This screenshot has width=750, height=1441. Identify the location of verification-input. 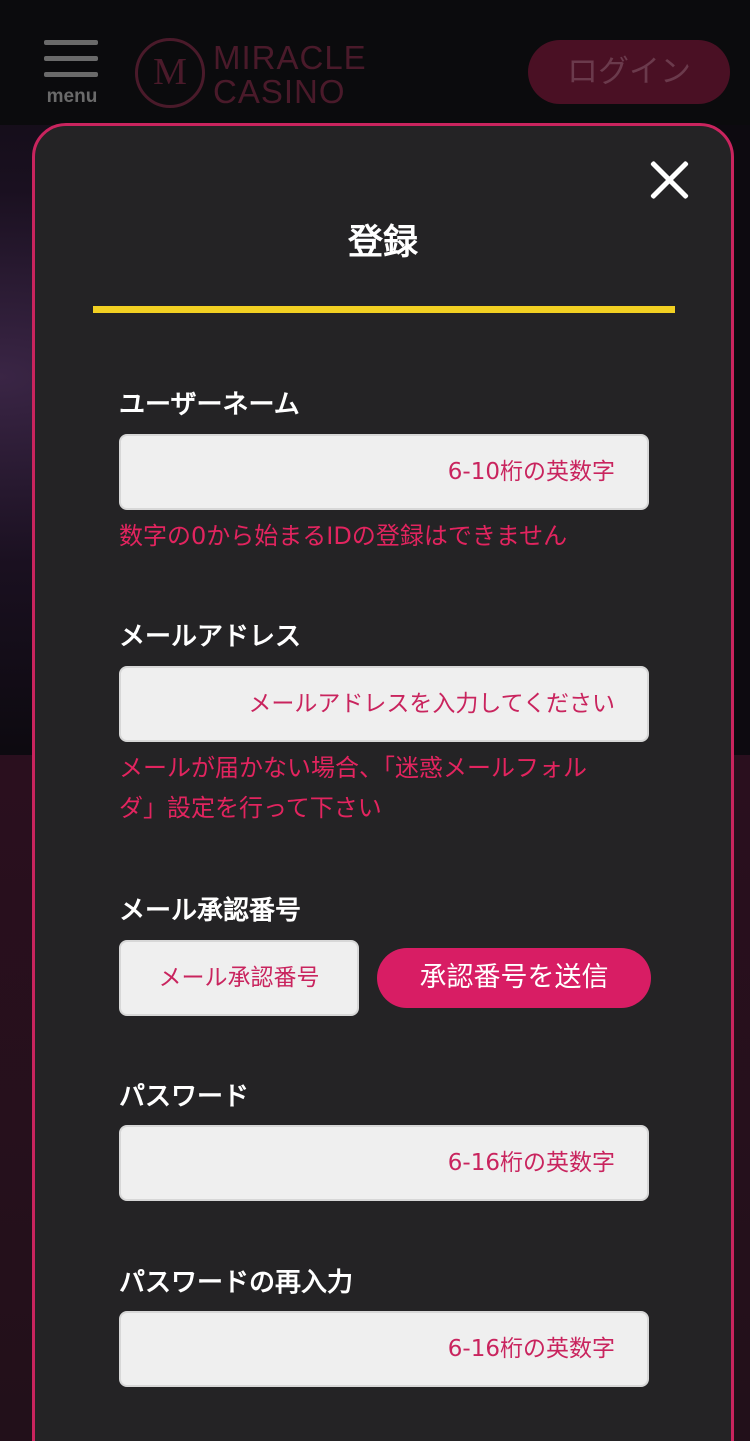
(239, 978).